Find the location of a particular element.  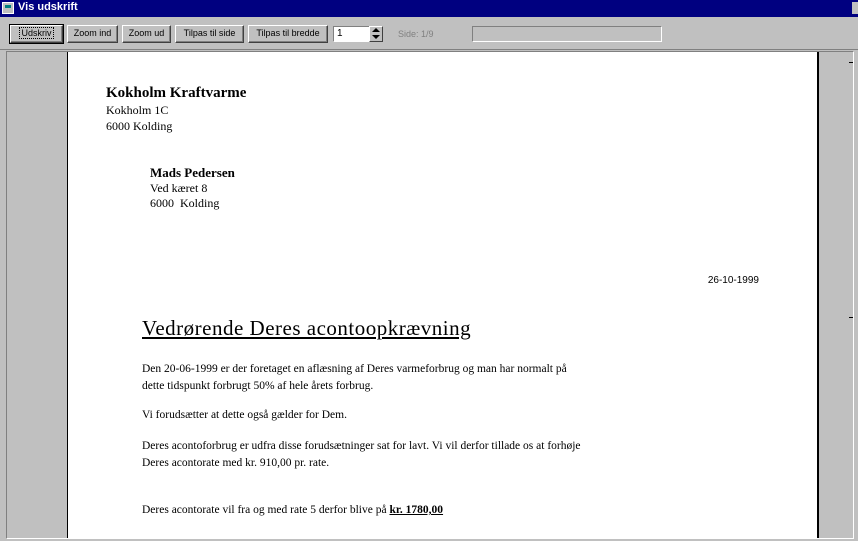

left-margin-area is located at coordinates (37, 295).